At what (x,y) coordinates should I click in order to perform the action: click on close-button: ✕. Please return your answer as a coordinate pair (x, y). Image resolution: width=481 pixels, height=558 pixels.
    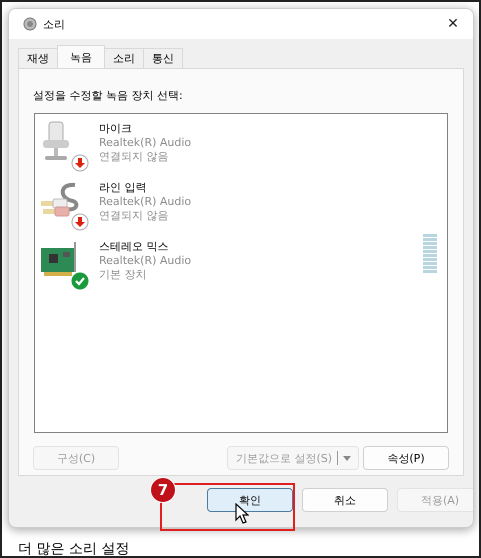
    Looking at the image, I should click on (453, 24).